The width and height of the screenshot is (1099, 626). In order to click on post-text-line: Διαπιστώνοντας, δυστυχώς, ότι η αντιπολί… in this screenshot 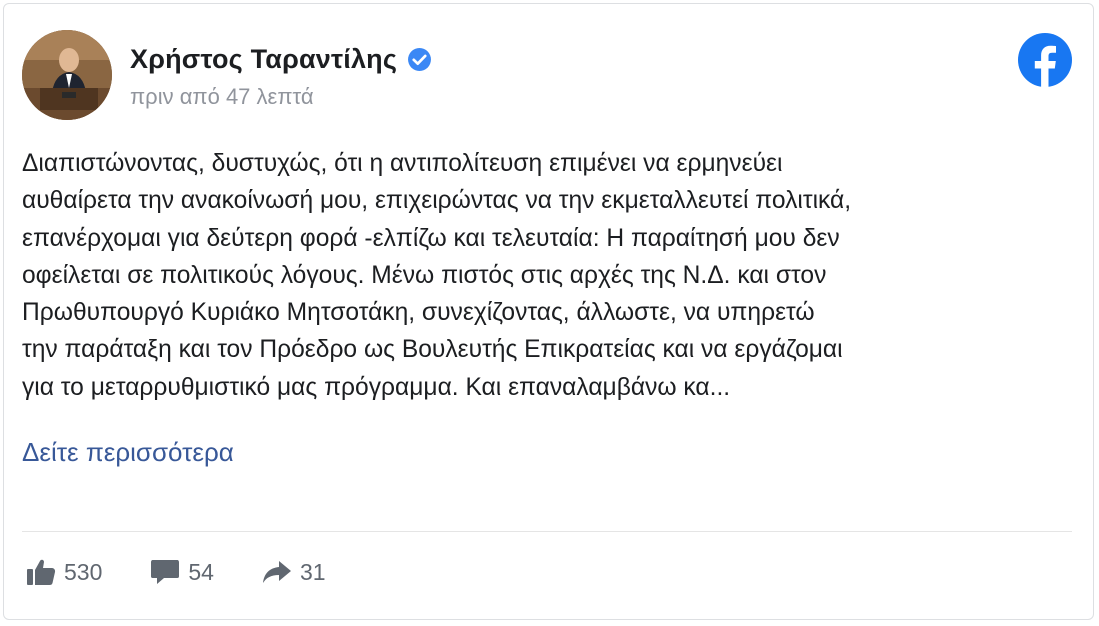, I will do `click(402, 163)`.